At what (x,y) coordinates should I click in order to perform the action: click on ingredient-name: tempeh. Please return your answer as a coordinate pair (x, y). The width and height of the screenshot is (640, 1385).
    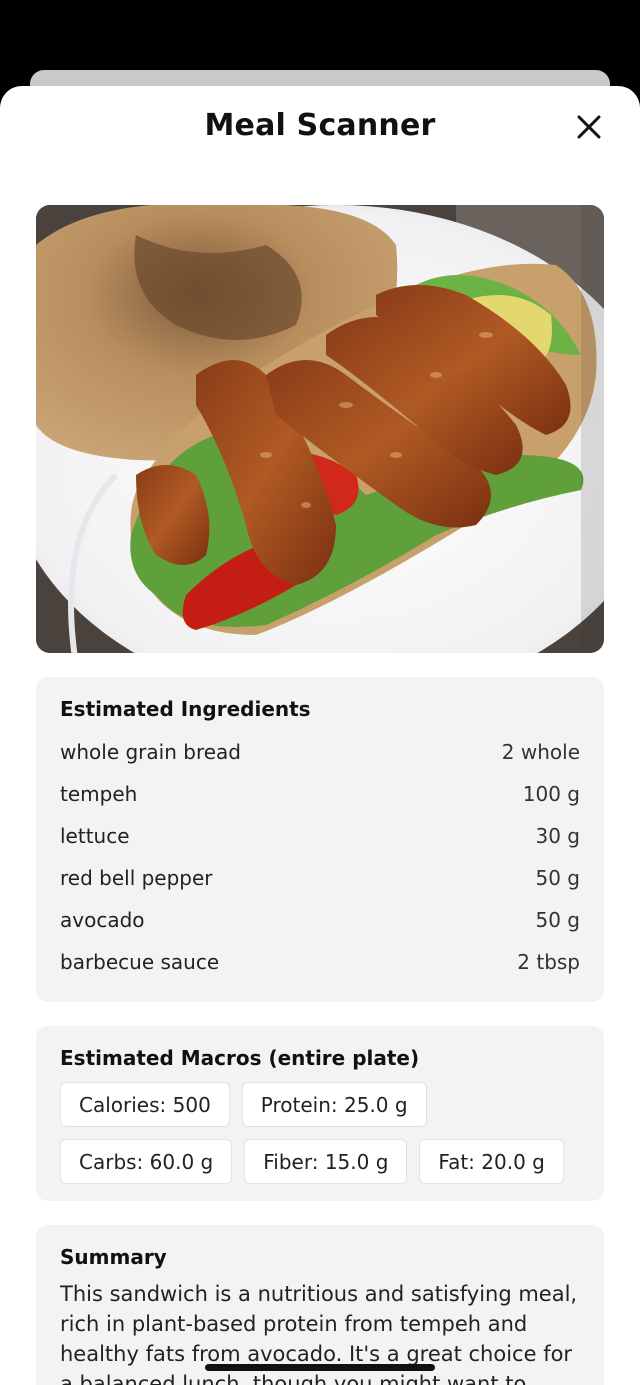
    Looking at the image, I should click on (99, 794).